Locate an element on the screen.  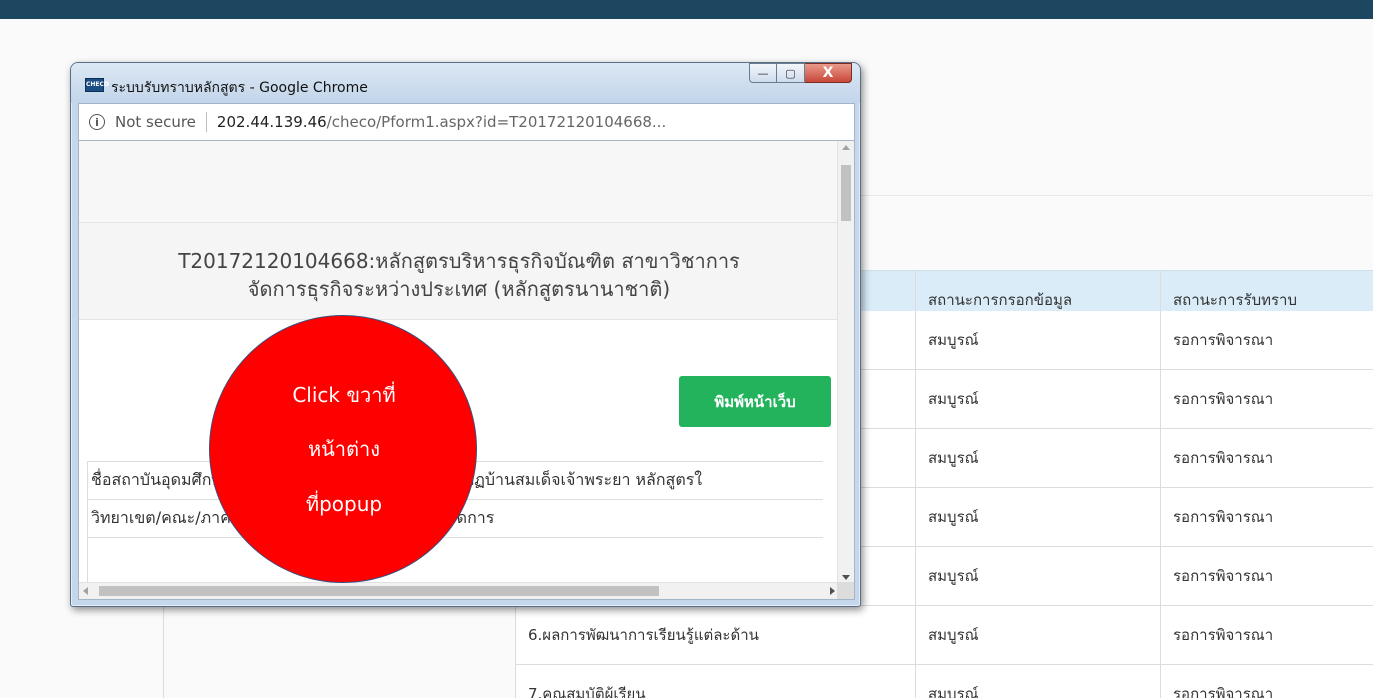
background-separator is located at coordinates (1116, 195).